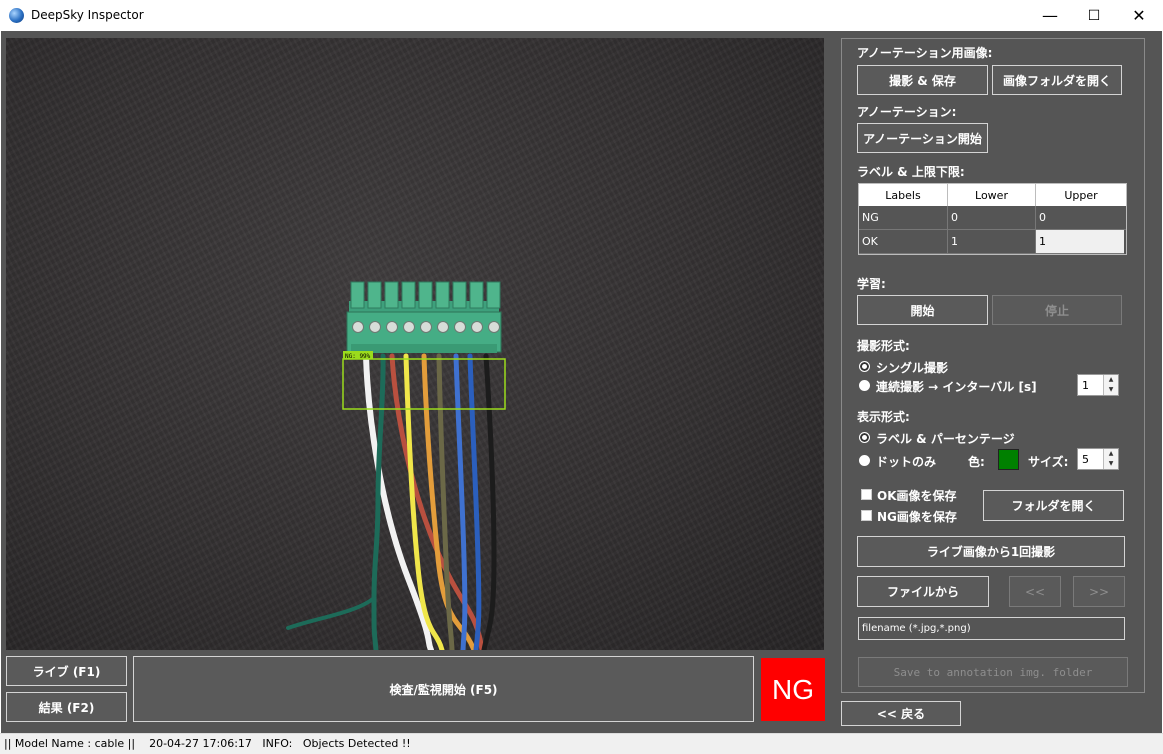  Describe the element at coordinates (1139, 15) in the screenshot. I see `close-button: ✕` at that location.